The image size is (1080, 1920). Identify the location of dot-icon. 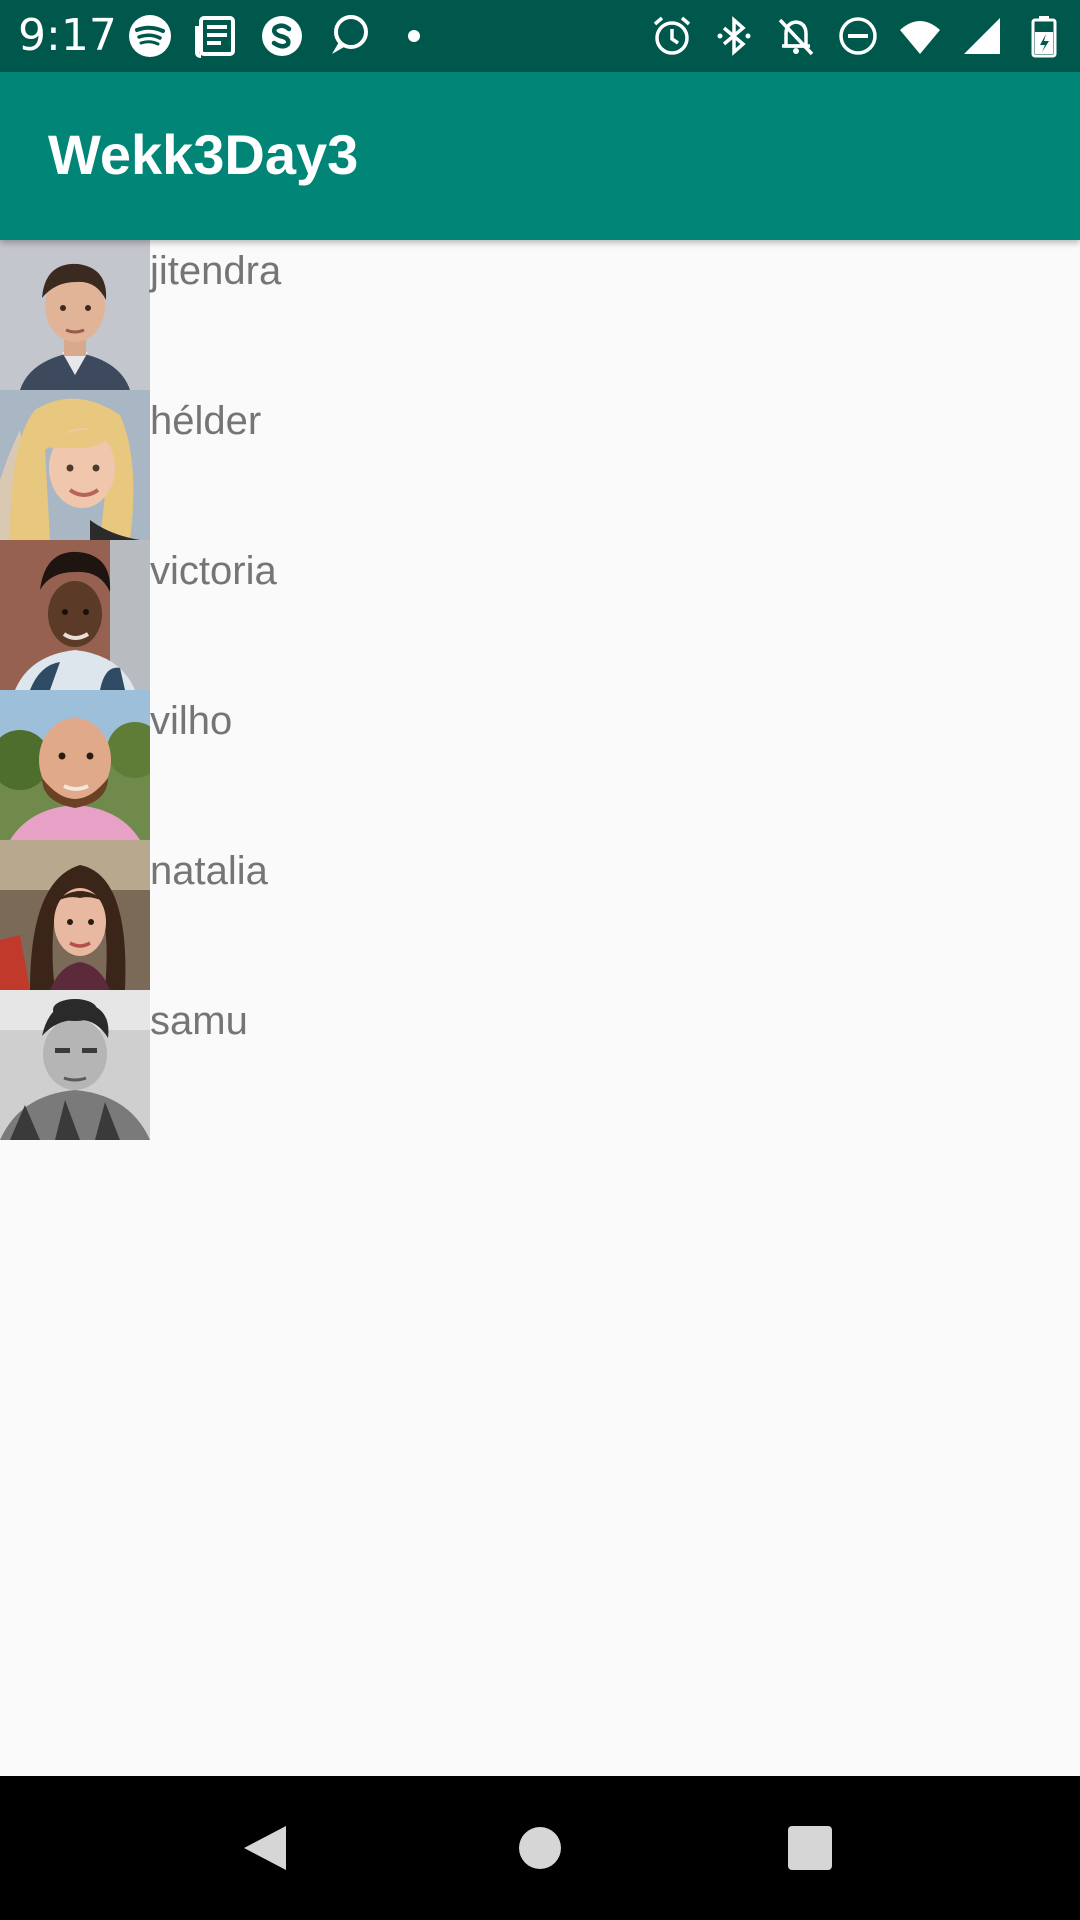
(414, 36).